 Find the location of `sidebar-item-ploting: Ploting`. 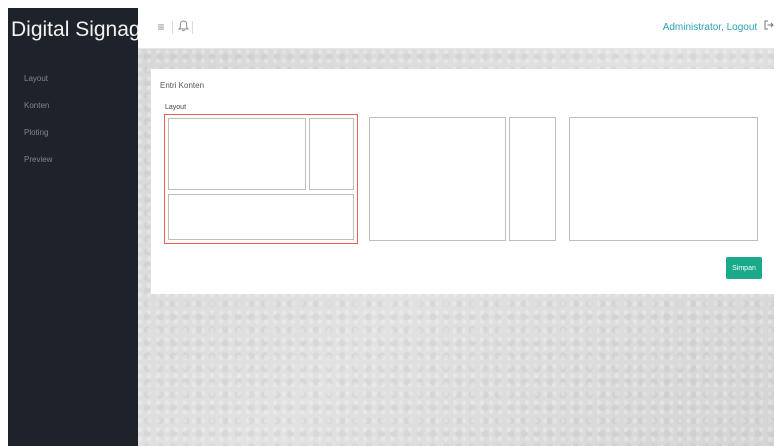

sidebar-item-ploting: Ploting is located at coordinates (73, 139).